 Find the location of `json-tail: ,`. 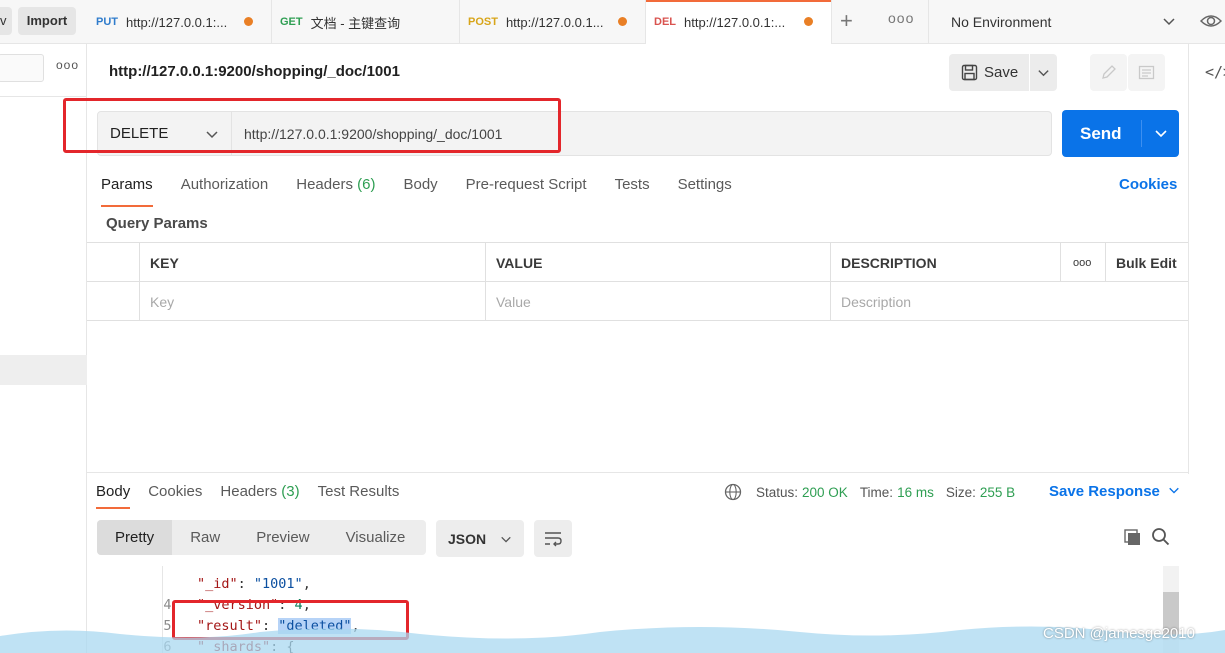

json-tail: , is located at coordinates (306, 584).